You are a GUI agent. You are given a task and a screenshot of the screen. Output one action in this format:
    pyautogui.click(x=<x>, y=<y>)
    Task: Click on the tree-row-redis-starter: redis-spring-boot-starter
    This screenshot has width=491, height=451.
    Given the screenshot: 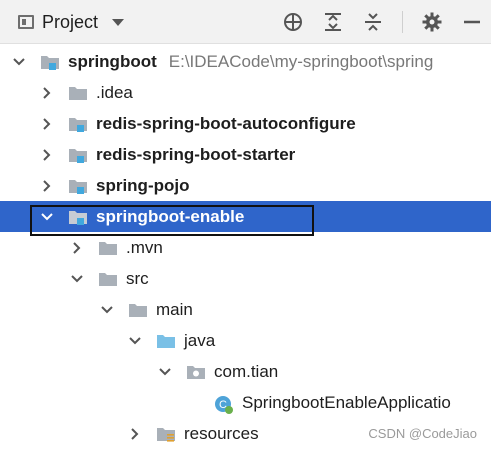 What is the action you would take?
    pyautogui.click(x=245, y=154)
    